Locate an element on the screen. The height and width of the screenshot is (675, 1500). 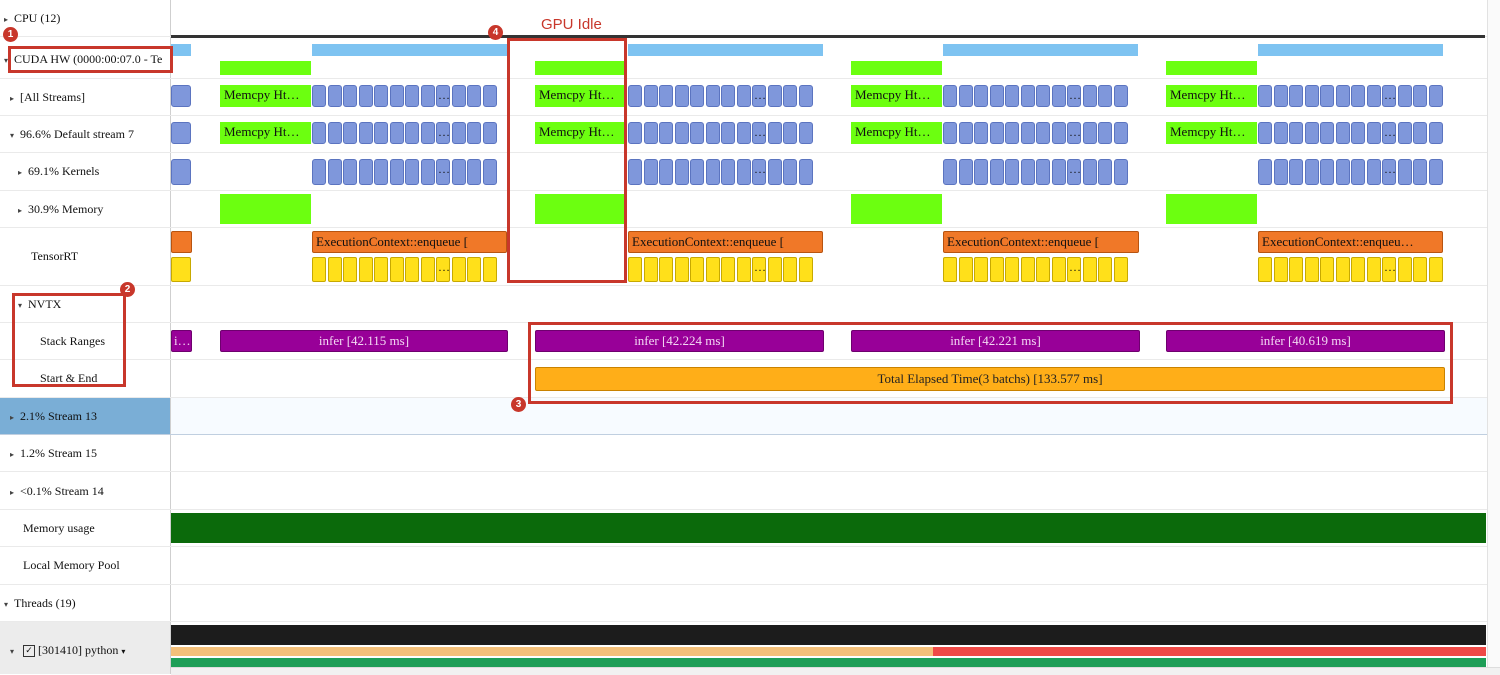
enqueue-block: ExecutionContext::enqueue [ is located at coordinates (725, 242).